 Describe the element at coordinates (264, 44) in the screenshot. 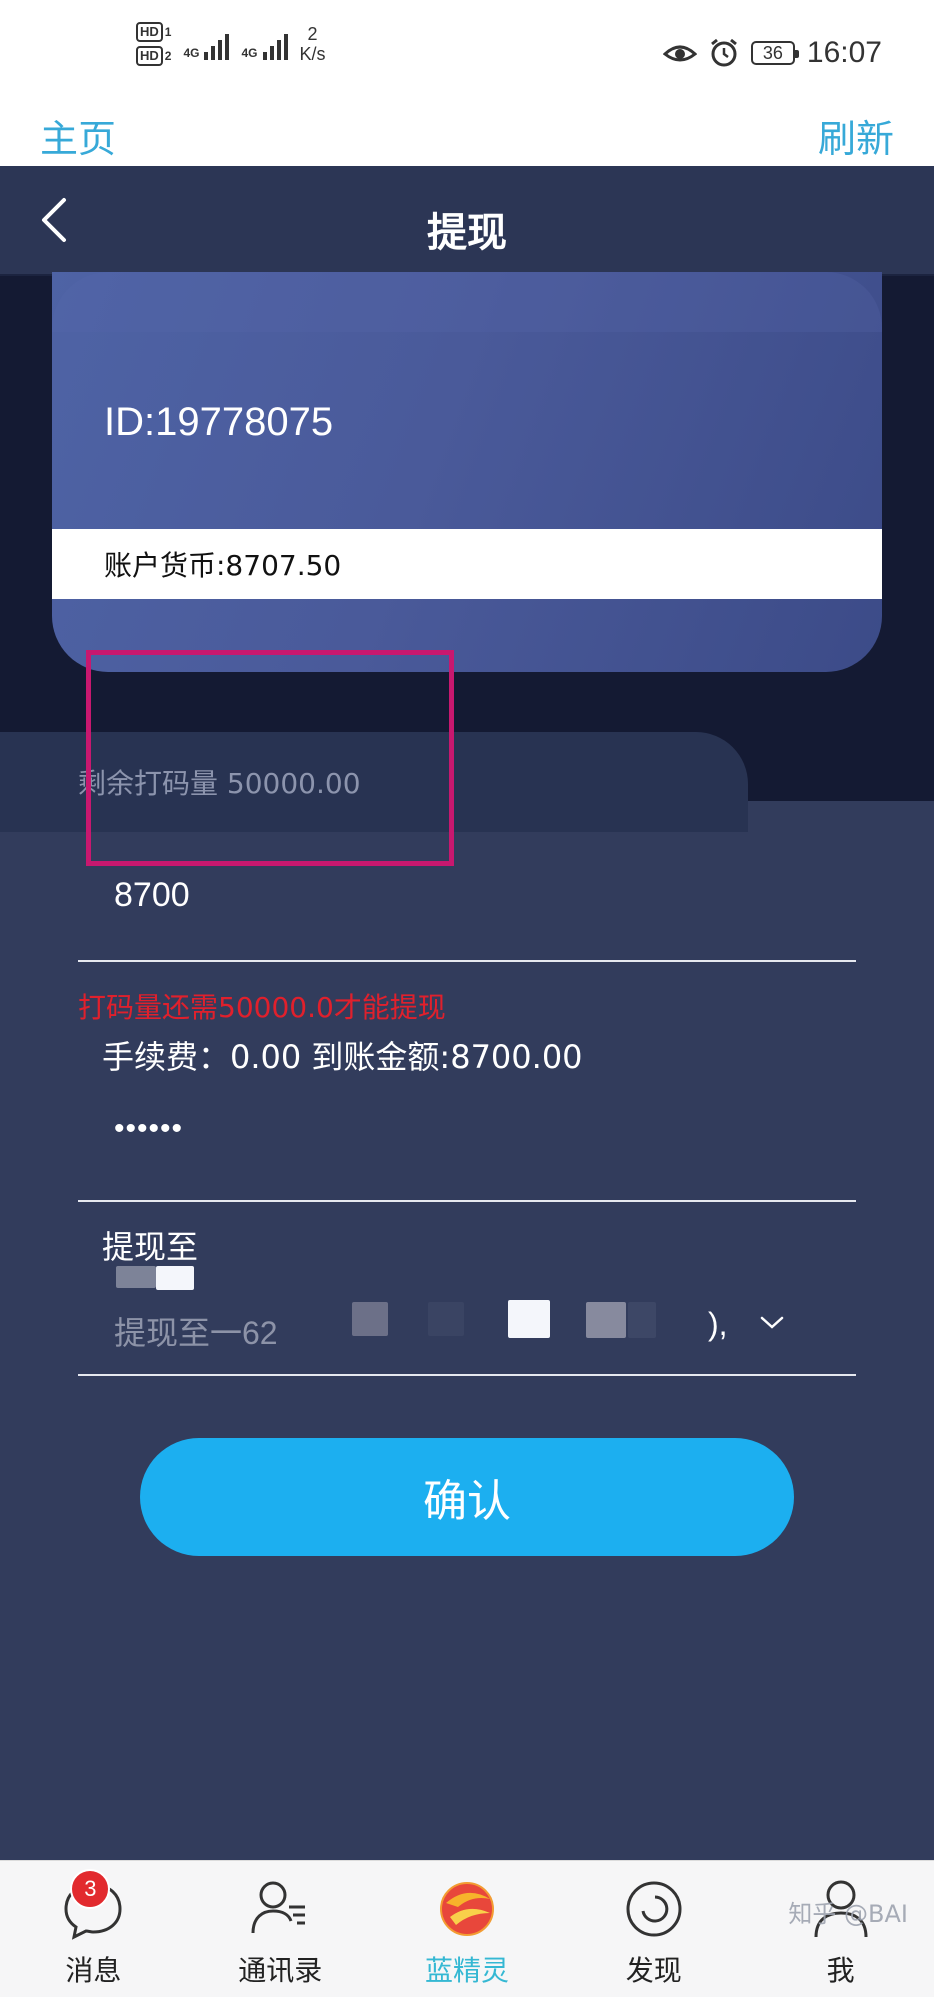

I see `signal-2-icon: 4G` at that location.